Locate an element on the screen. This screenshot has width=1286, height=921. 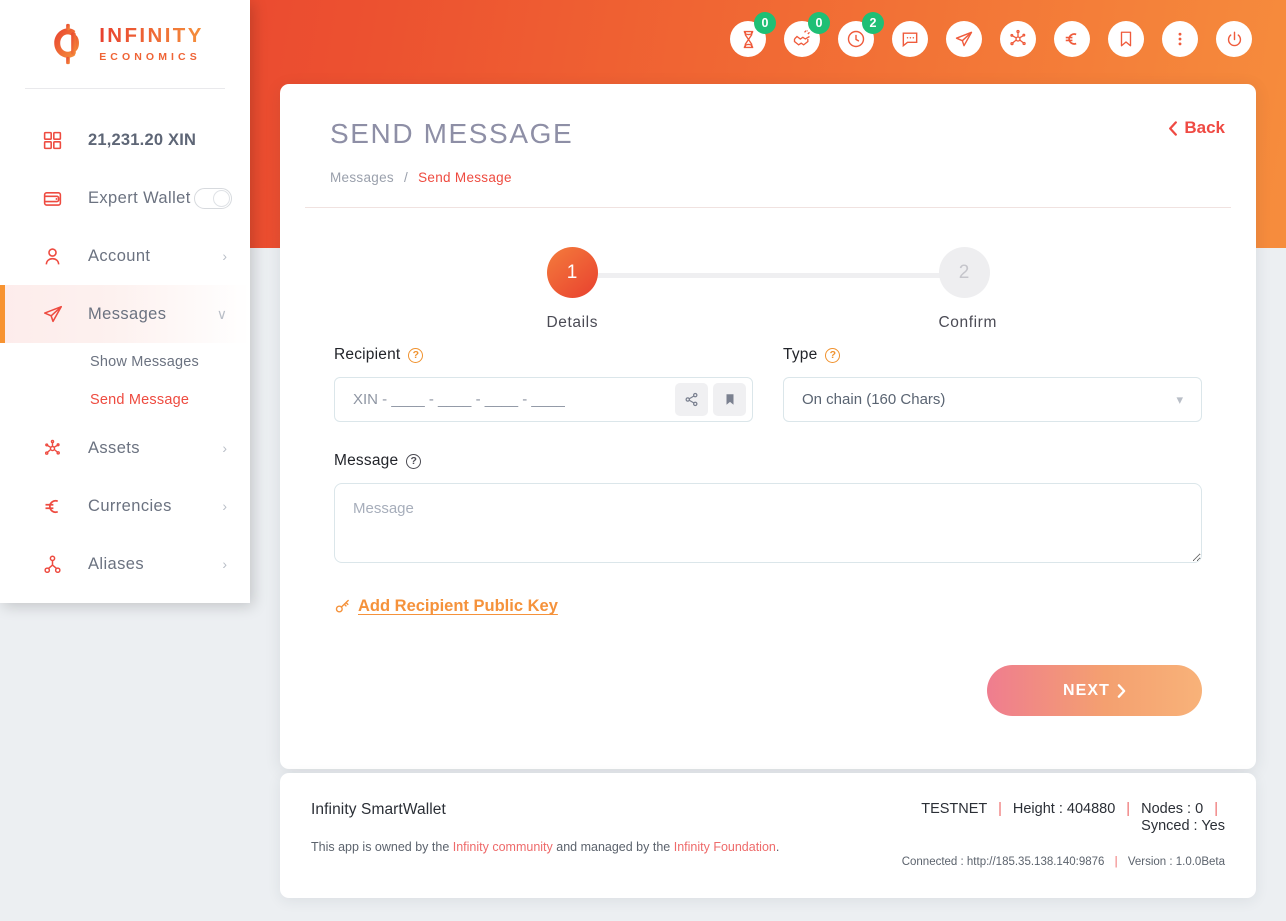
chevron-left-icon is located at coordinates (1173, 128).